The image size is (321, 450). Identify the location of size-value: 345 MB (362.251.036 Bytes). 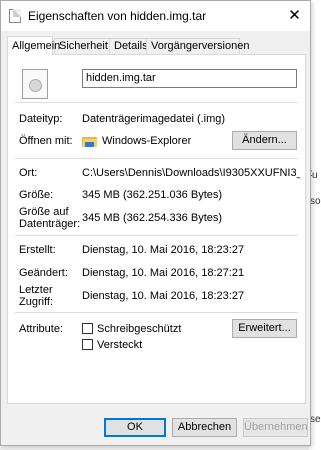
(152, 195).